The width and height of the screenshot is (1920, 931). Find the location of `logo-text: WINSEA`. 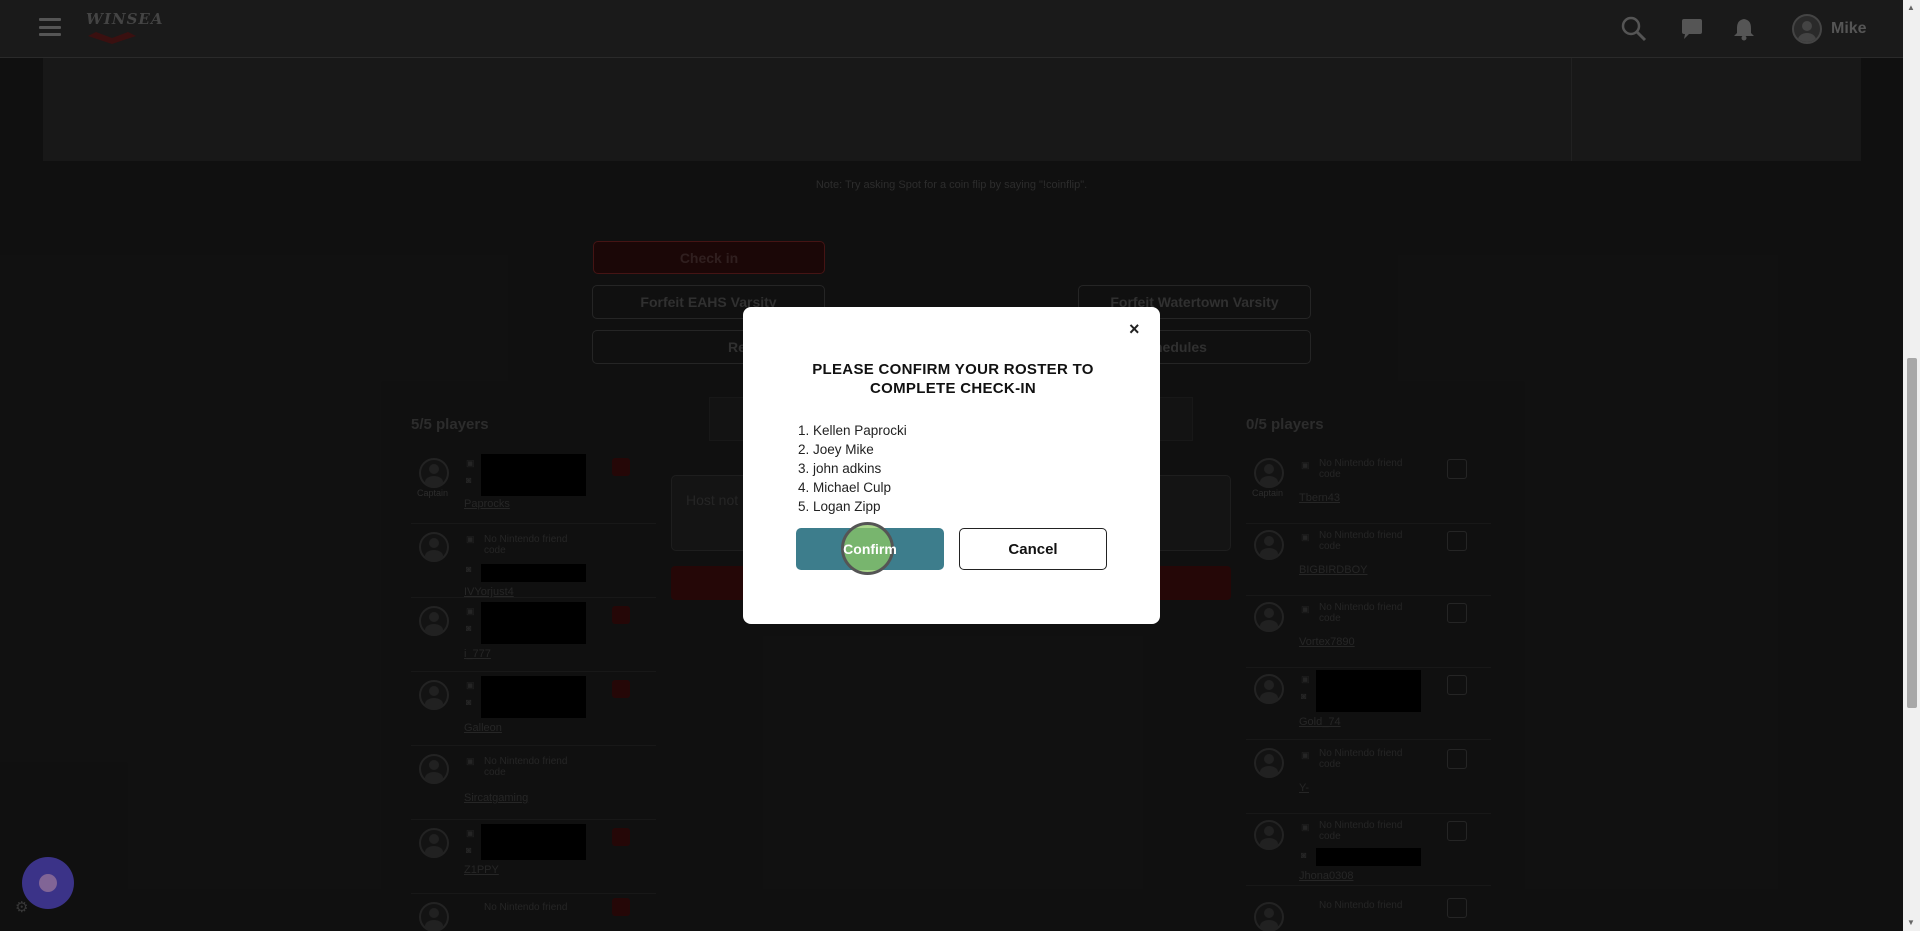

logo-text: WINSEA is located at coordinates (125, 19).